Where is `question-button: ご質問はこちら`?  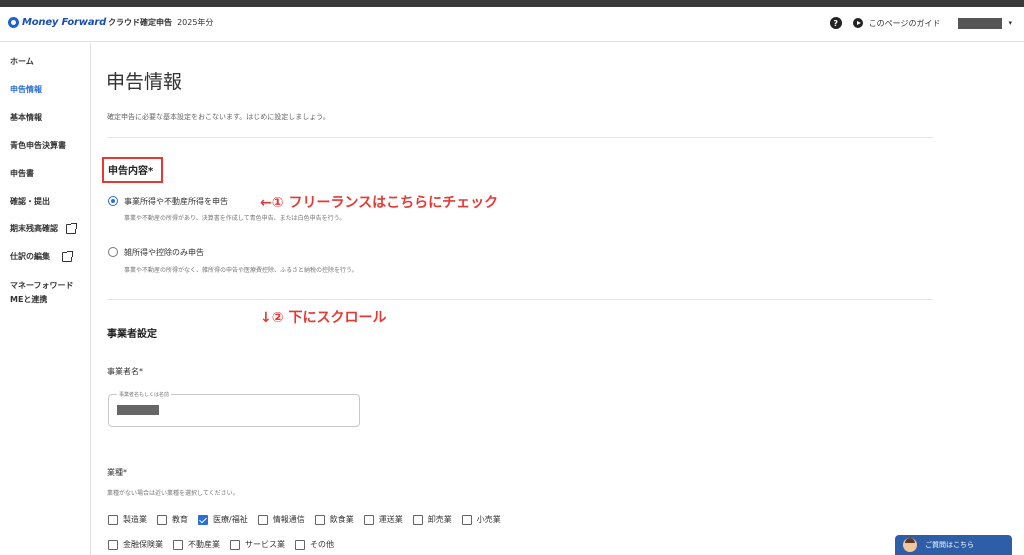
question-button: ご質問はこちら is located at coordinates (953, 545).